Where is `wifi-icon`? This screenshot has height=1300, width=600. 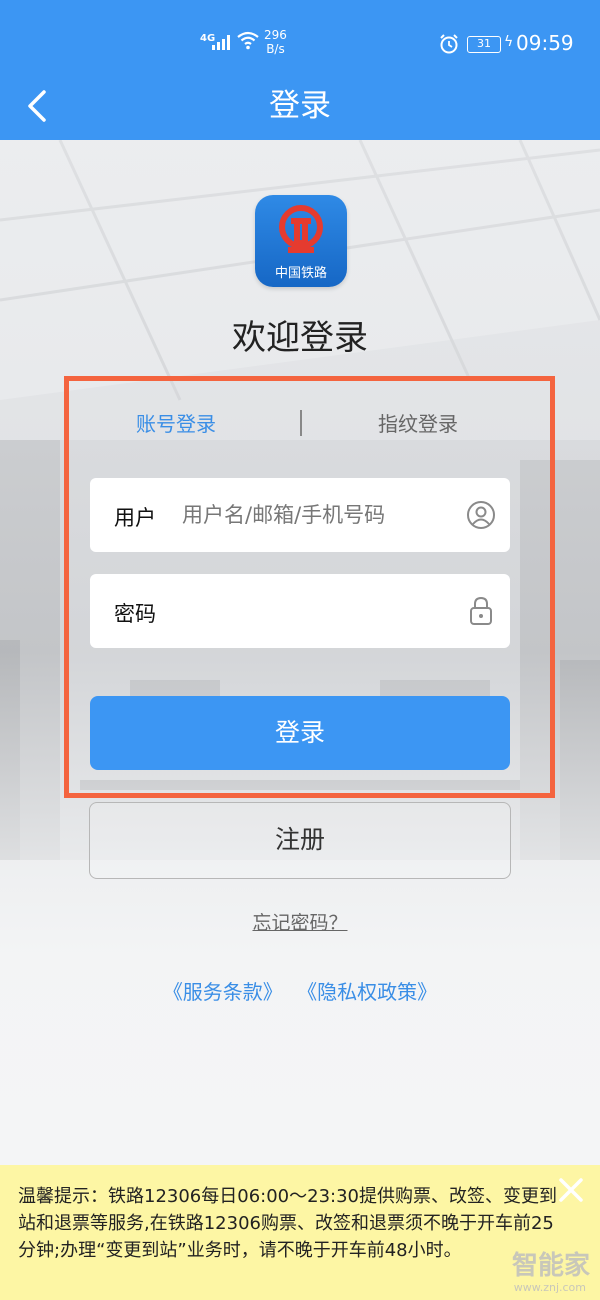
wifi-icon is located at coordinates (248, 40).